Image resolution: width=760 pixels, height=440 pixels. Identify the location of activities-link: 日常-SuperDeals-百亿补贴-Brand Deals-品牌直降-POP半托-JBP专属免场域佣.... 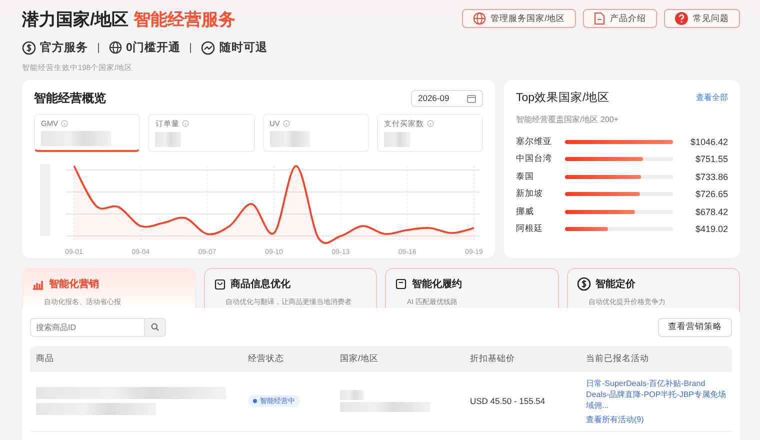
(656, 394).